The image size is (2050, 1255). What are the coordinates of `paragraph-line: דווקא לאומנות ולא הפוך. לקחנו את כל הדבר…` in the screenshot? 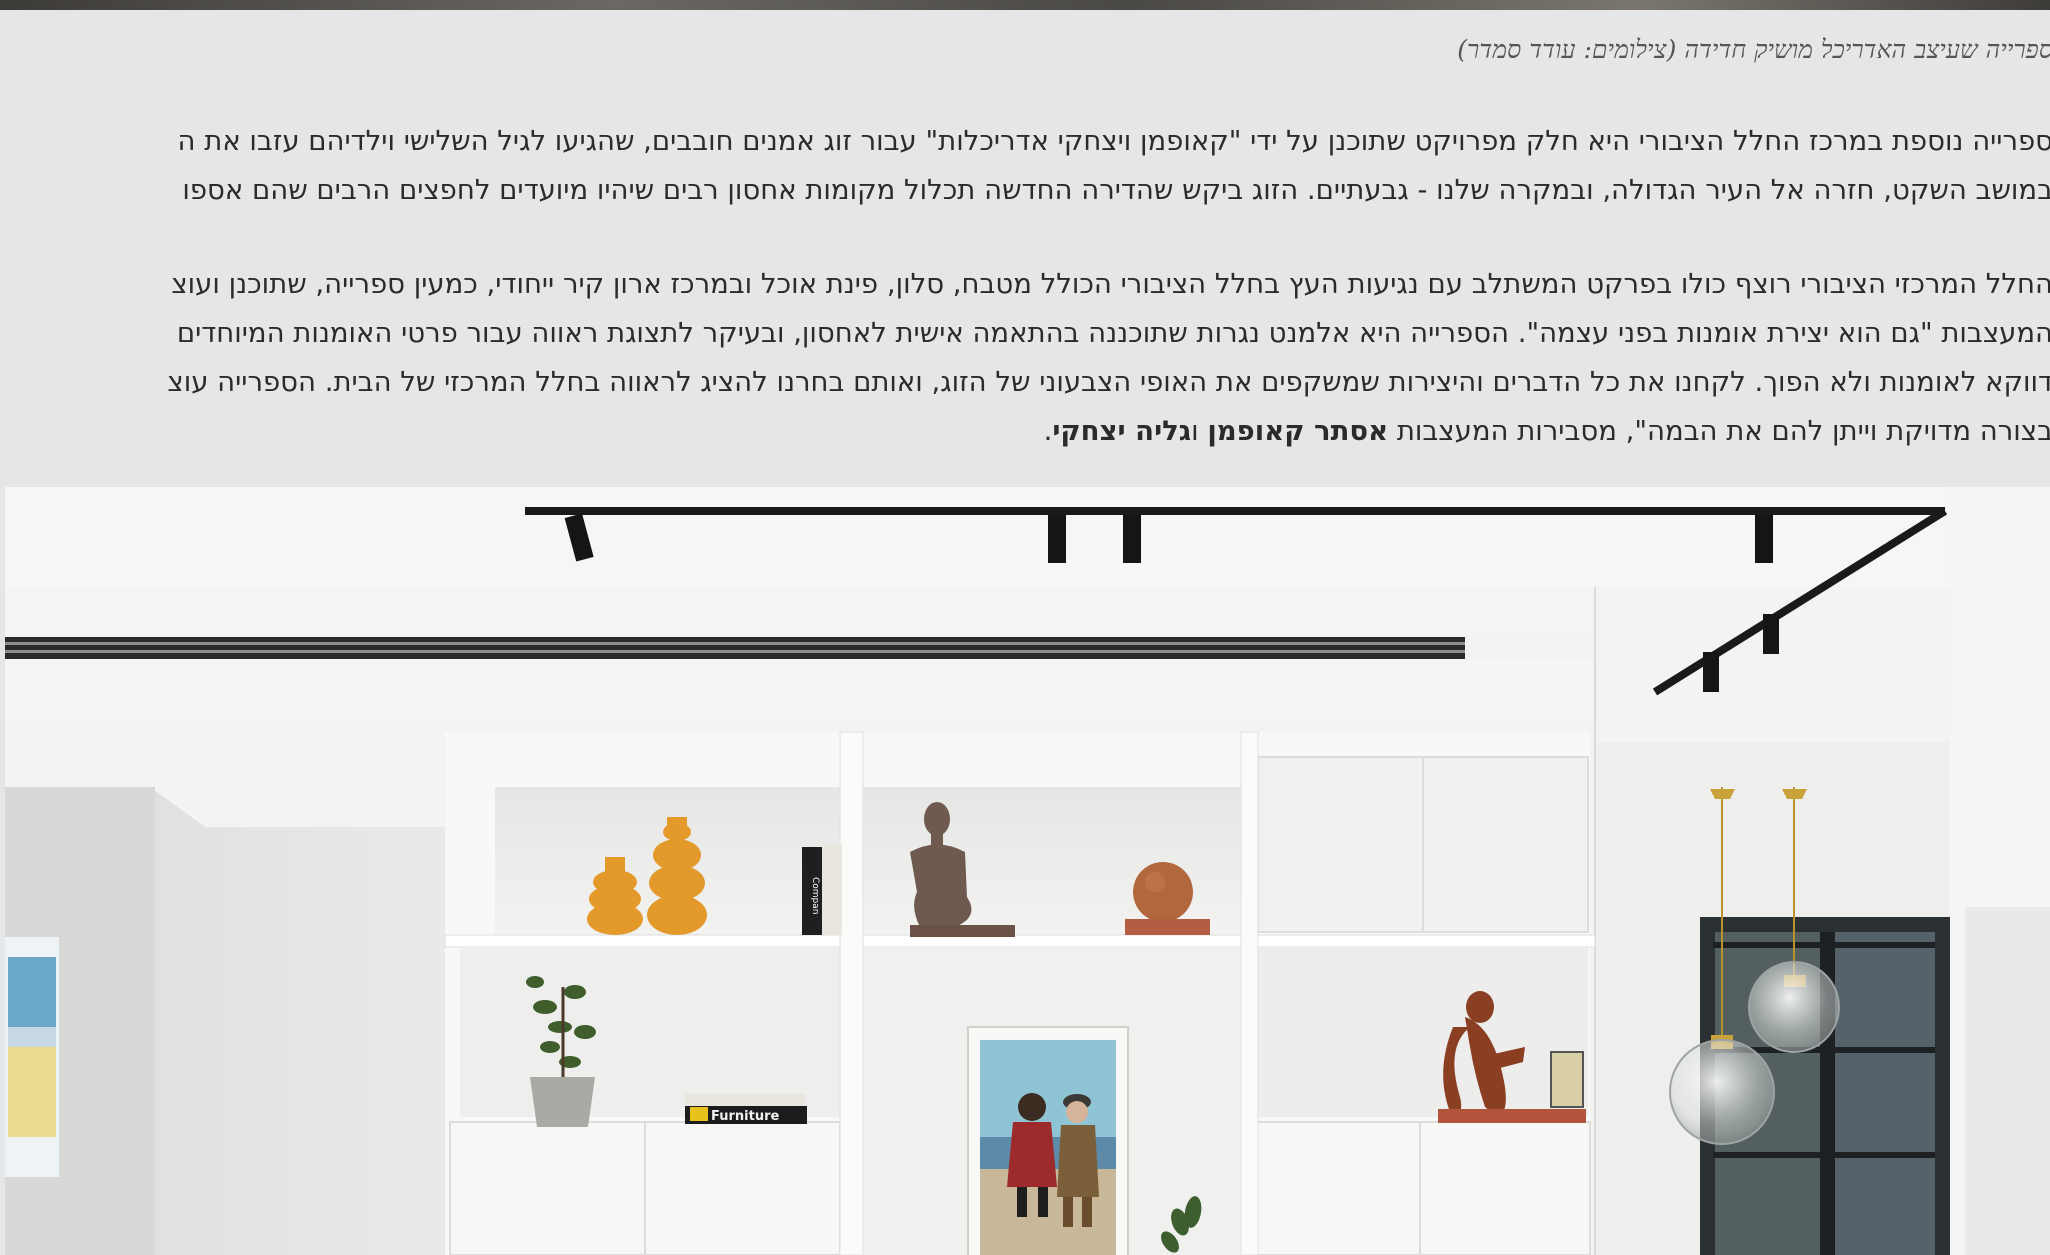 It's located at (1108, 382).